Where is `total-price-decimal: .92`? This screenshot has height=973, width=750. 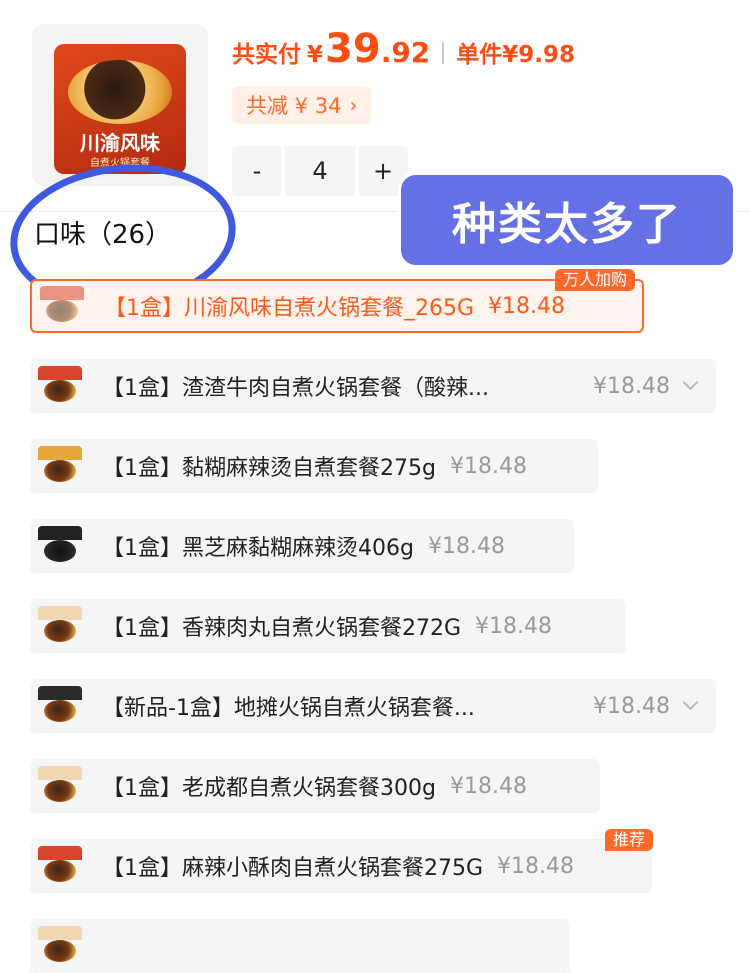 total-price-decimal: .92 is located at coordinates (405, 52).